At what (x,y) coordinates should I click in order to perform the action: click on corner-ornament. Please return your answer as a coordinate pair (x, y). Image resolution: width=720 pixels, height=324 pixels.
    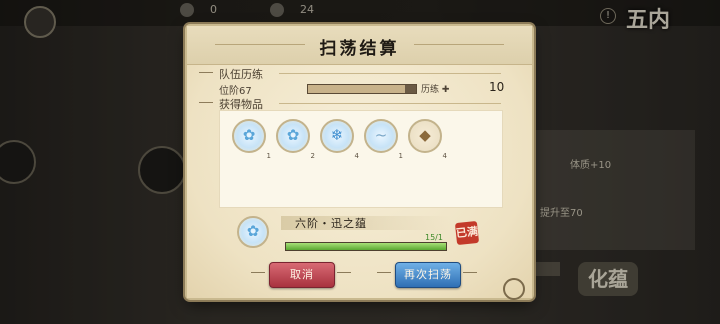
    Looking at the image, I should click on (514, 289).